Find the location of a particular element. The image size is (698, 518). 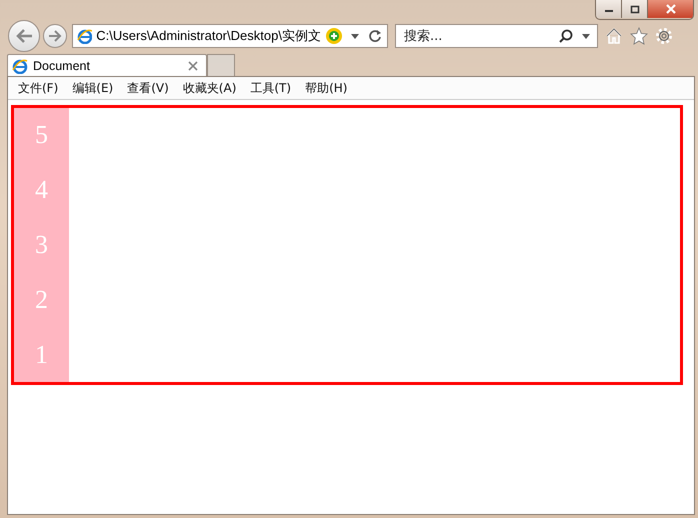

refresh-icon is located at coordinates (375, 36).